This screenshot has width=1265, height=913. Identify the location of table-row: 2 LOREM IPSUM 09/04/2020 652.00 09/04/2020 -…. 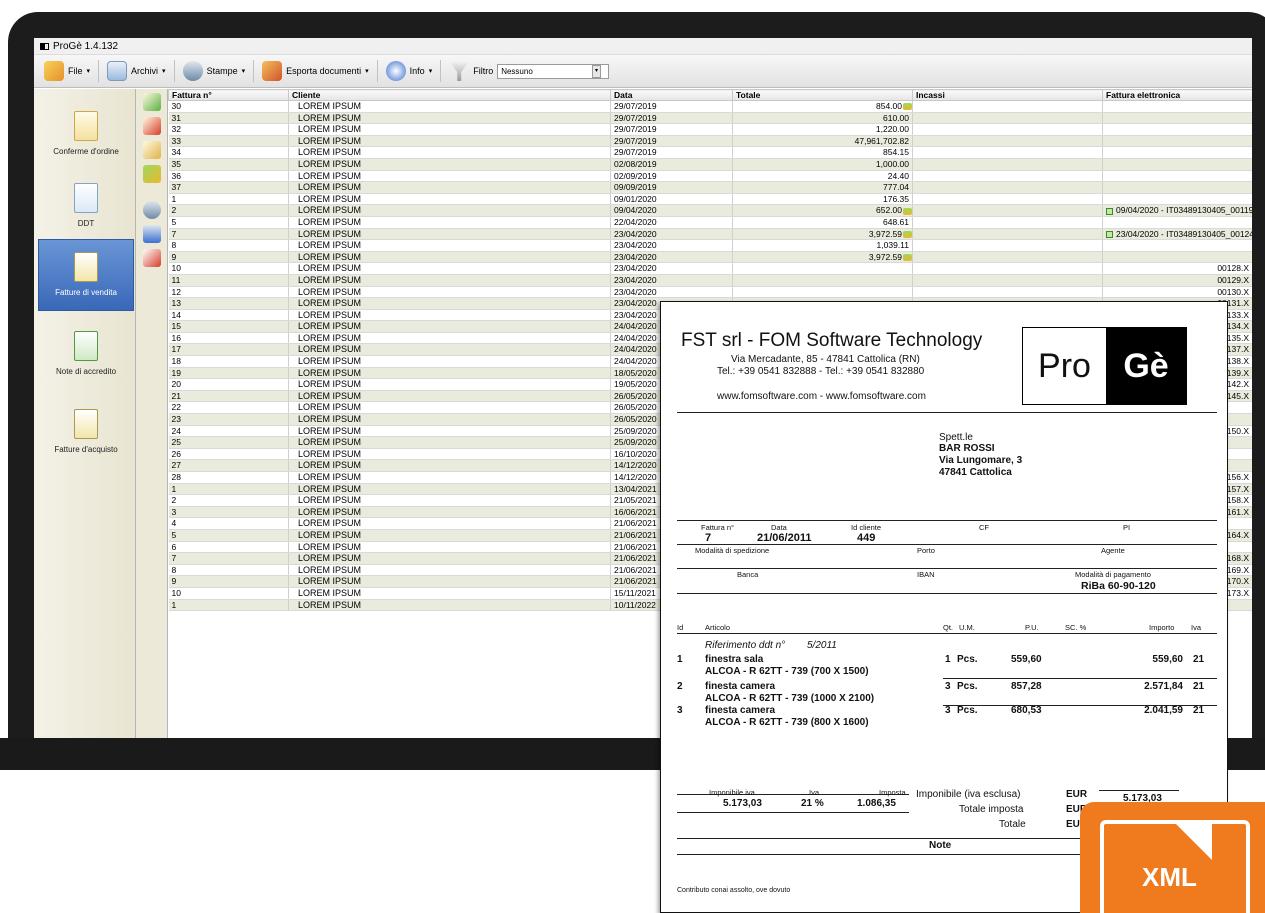
(710, 210).